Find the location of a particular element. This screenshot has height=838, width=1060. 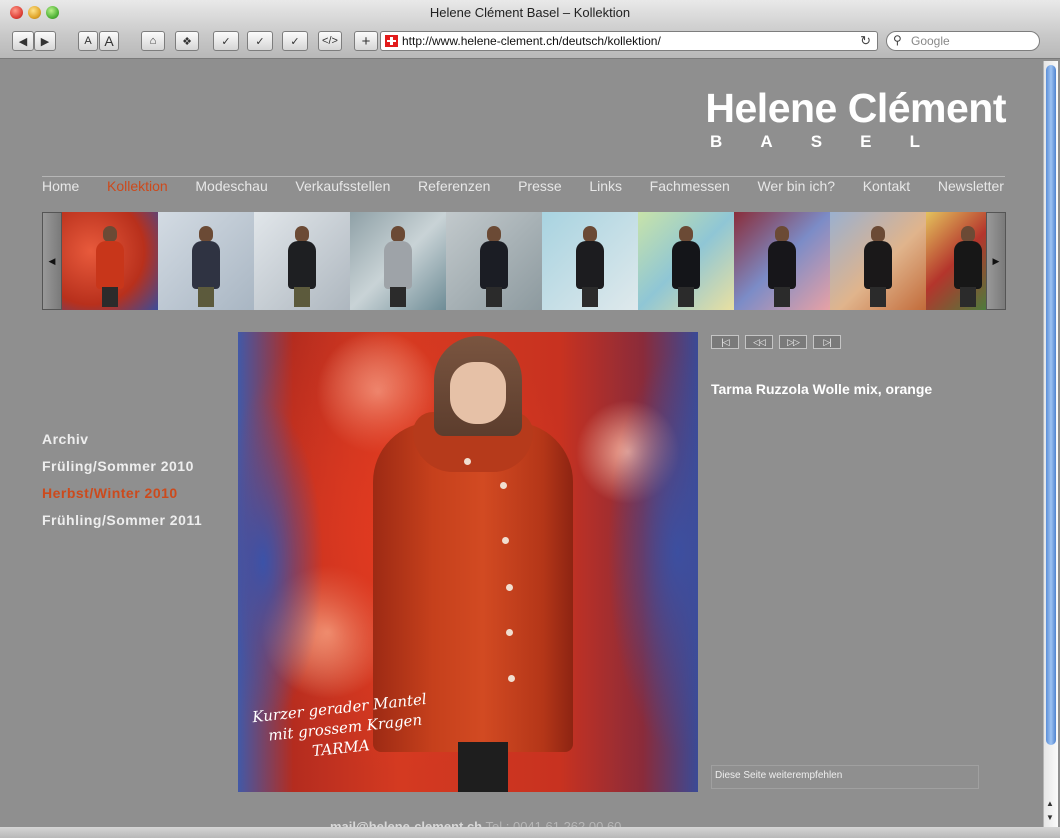

triangle-right-icon: ▶ is located at coordinates (996, 260).